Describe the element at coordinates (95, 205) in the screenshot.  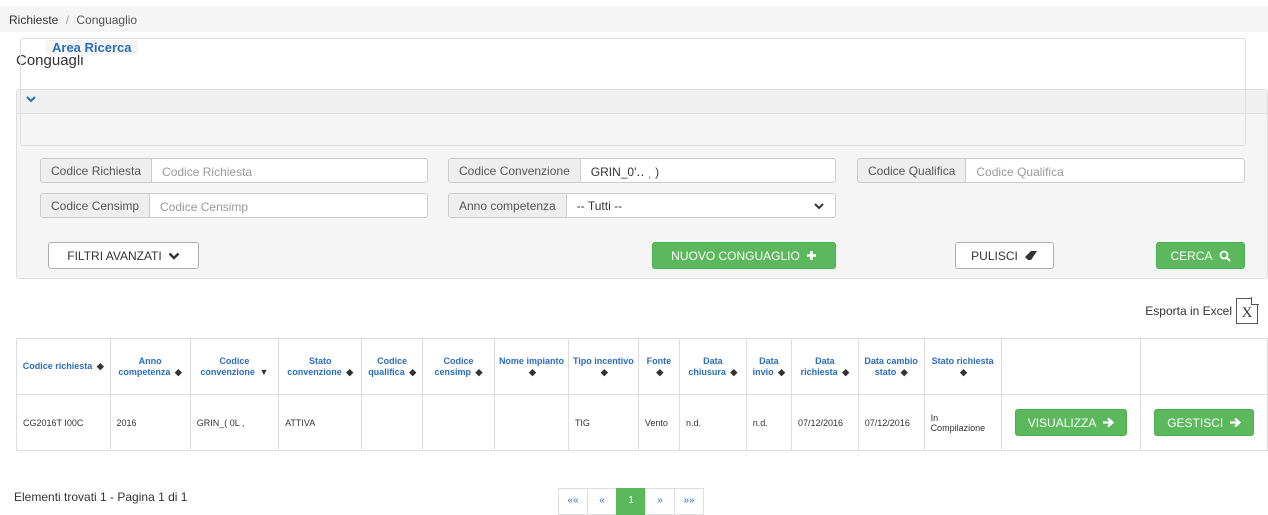
I see `codice-censimp-label: Codice Censimp` at that location.